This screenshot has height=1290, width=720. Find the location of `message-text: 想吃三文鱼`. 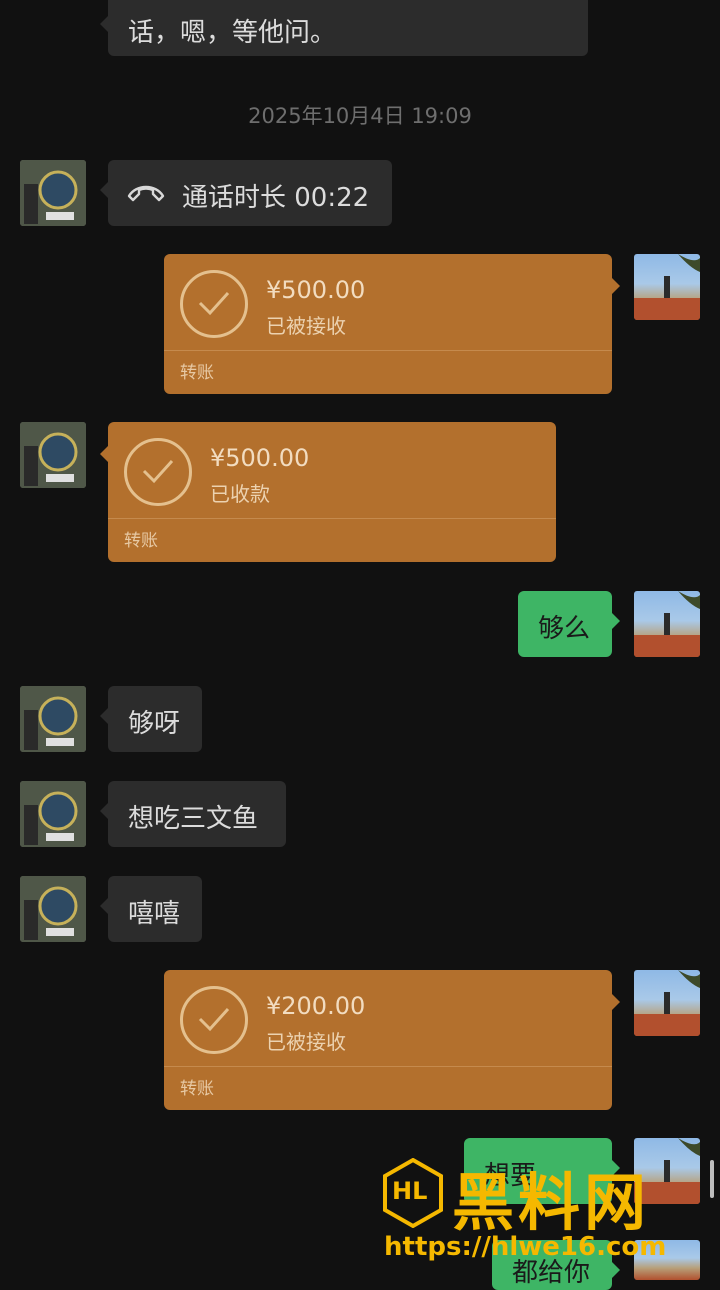

message-text: 想吃三文鱼 is located at coordinates (193, 819).